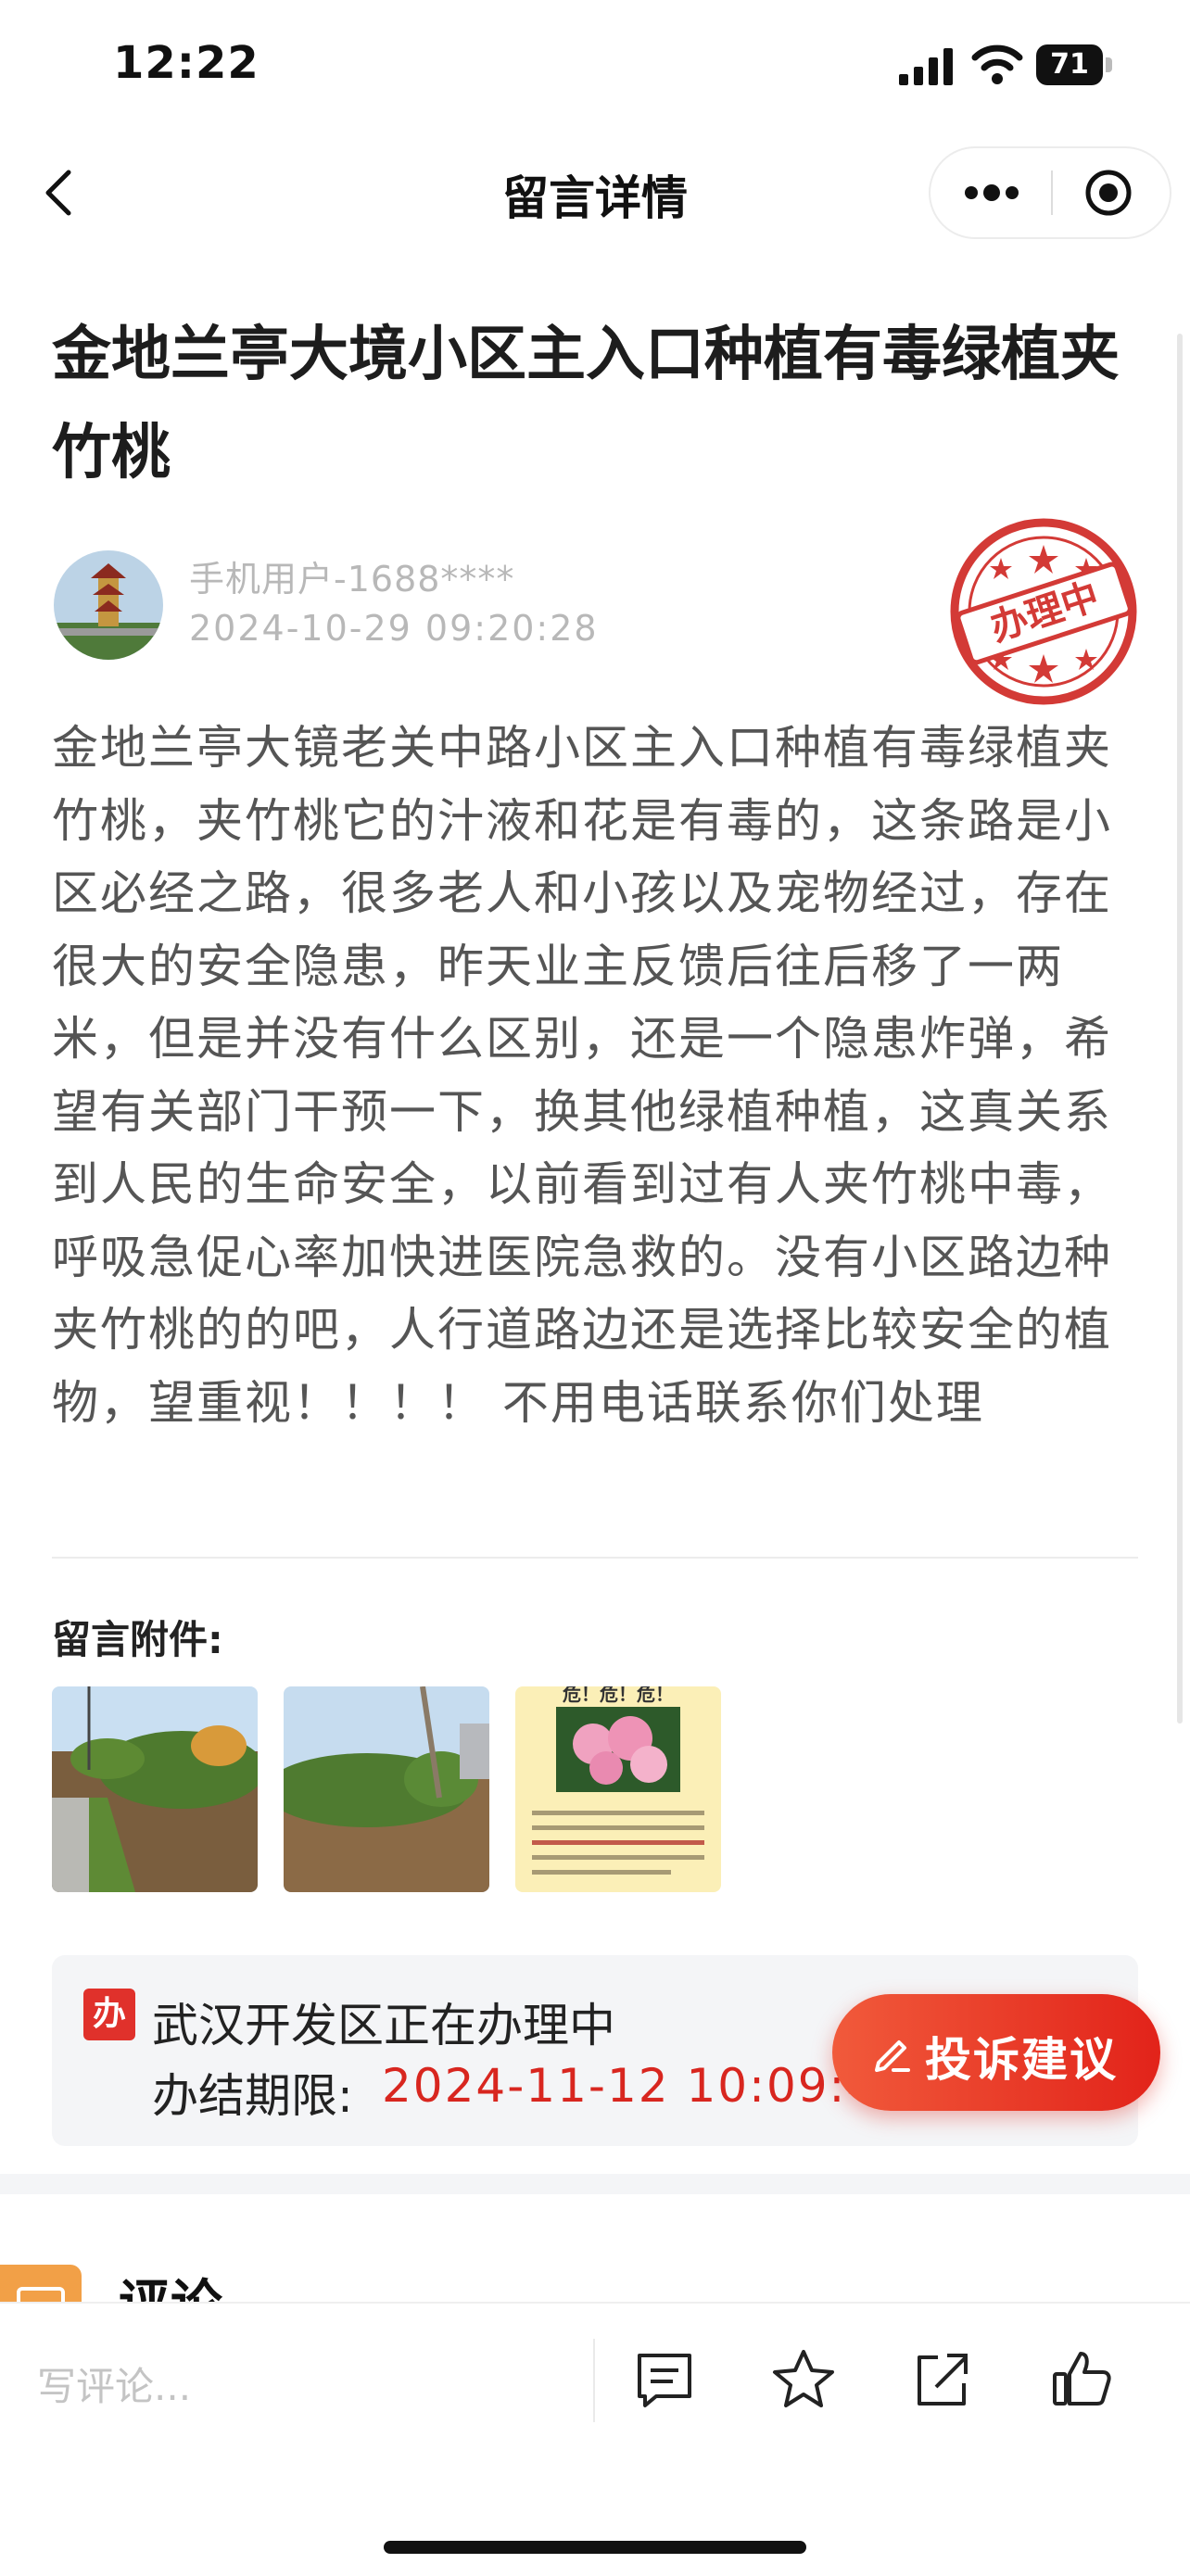  Describe the element at coordinates (137, 1640) in the screenshot. I see `attachments-label: 留言附件:` at that location.